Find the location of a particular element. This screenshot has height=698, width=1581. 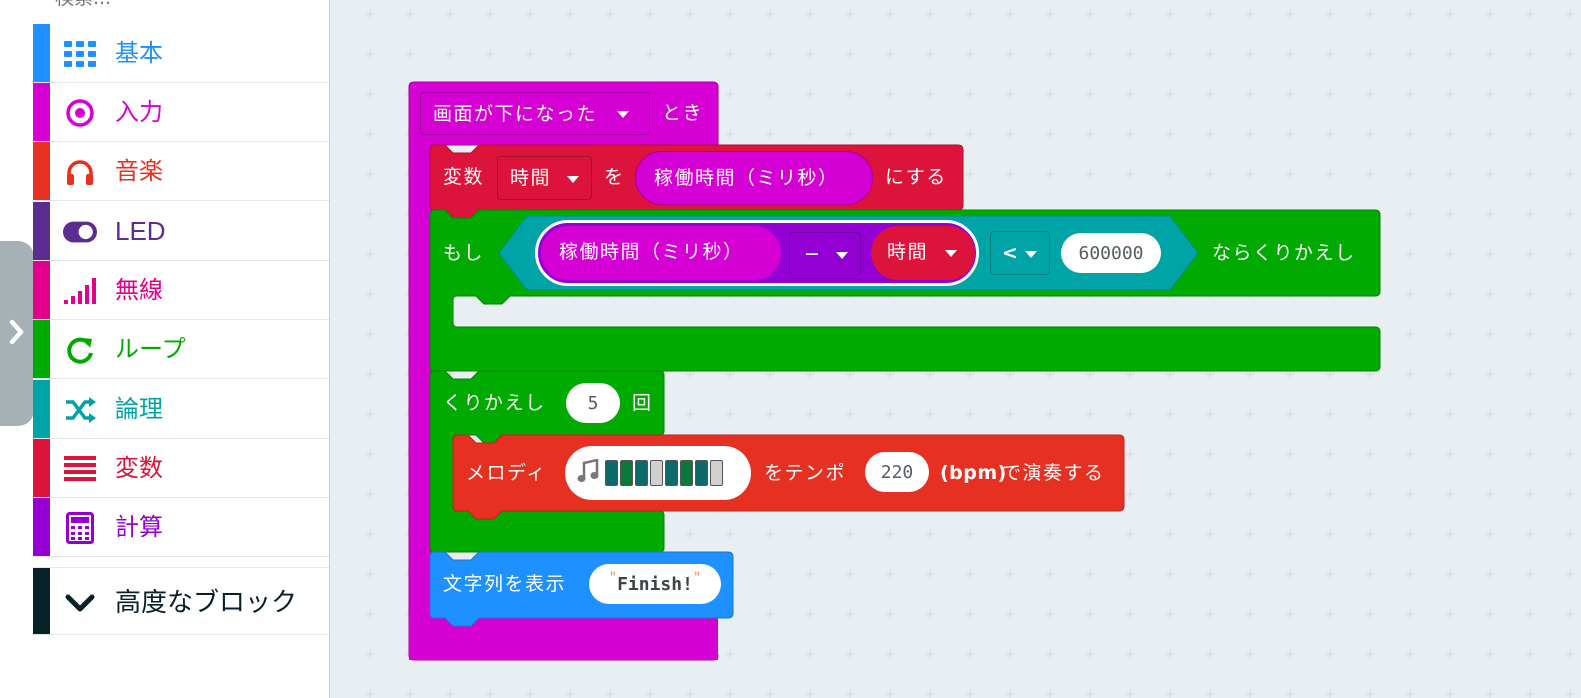

repeat-count-value: 5 is located at coordinates (593, 403).